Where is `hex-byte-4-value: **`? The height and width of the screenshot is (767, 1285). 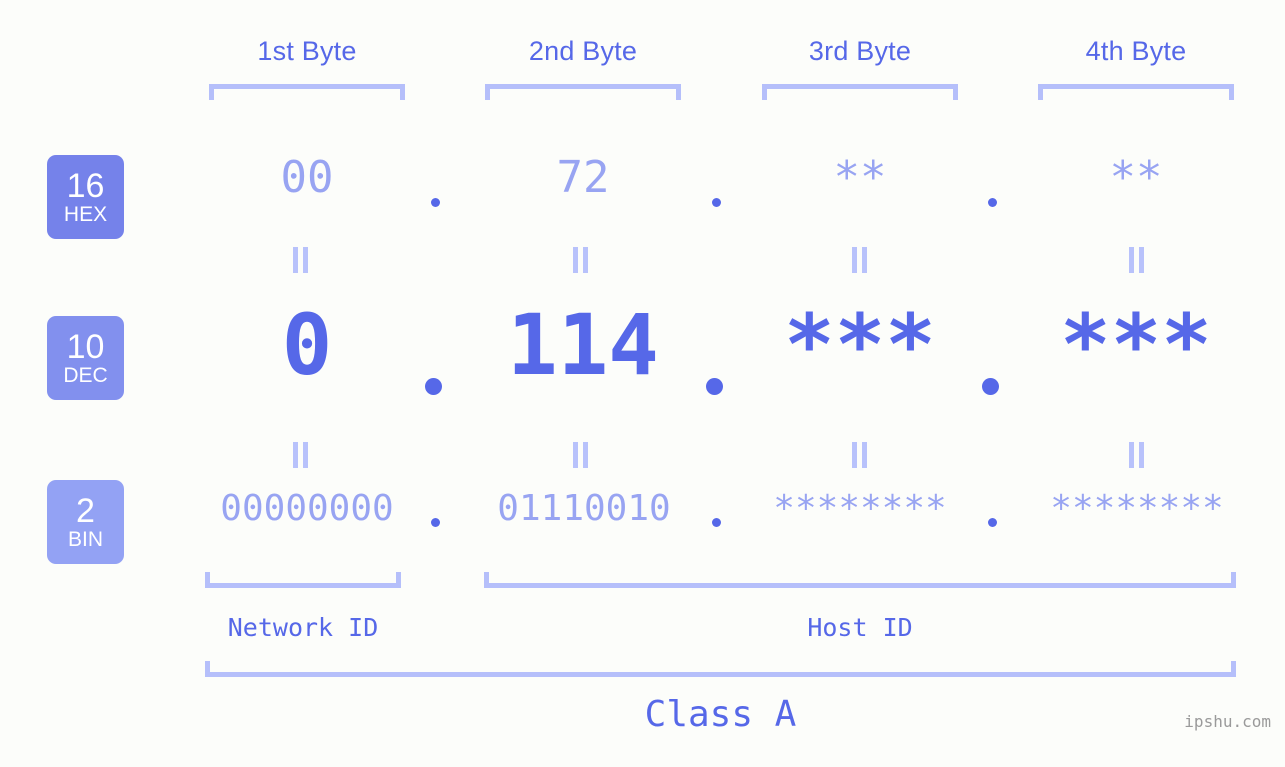 hex-byte-4-value: ** is located at coordinates (1136, 177).